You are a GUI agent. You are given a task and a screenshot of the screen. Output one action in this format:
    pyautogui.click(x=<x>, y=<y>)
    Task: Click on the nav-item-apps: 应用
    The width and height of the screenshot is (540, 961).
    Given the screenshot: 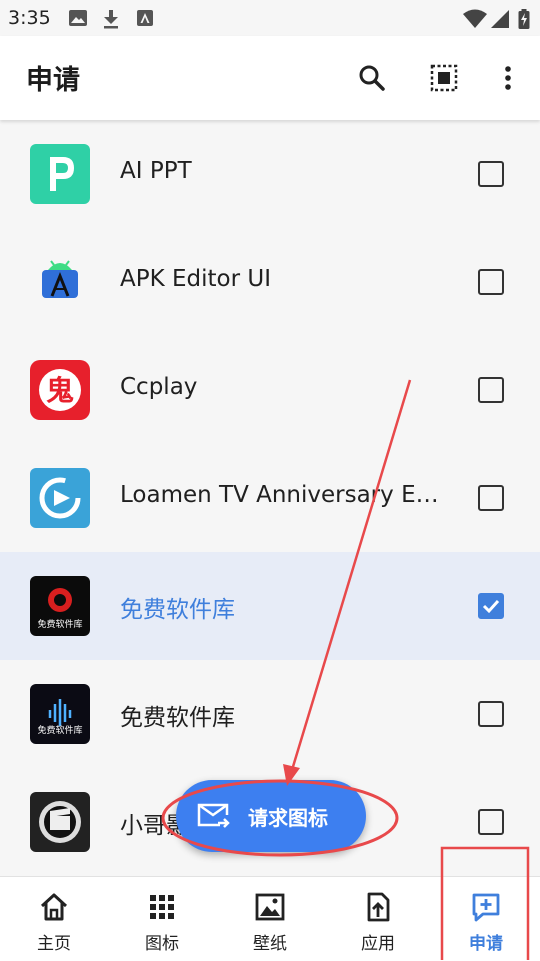 What is the action you would take?
    pyautogui.click(x=378, y=919)
    